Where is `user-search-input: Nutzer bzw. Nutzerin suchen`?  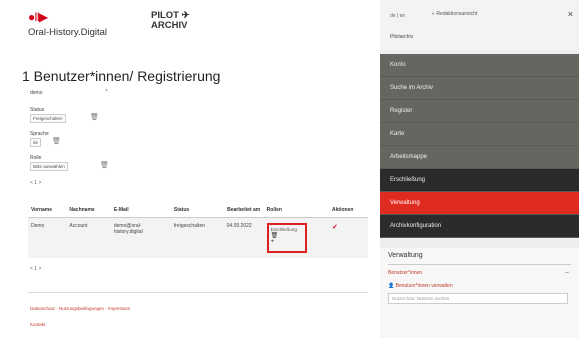
user-search-input: Nutzer bzw. Nutzerin suchen is located at coordinates (478, 298).